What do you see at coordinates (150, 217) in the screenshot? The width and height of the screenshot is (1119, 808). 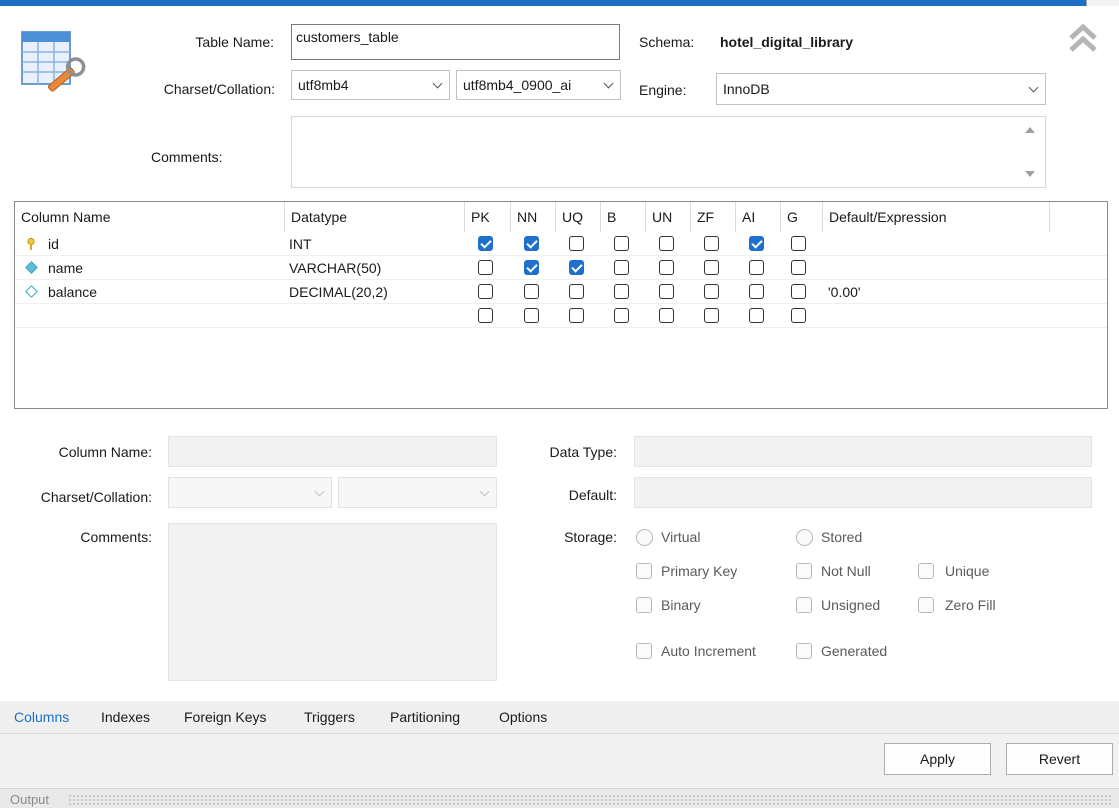 I see `header-column-name: Column Name` at bounding box center [150, 217].